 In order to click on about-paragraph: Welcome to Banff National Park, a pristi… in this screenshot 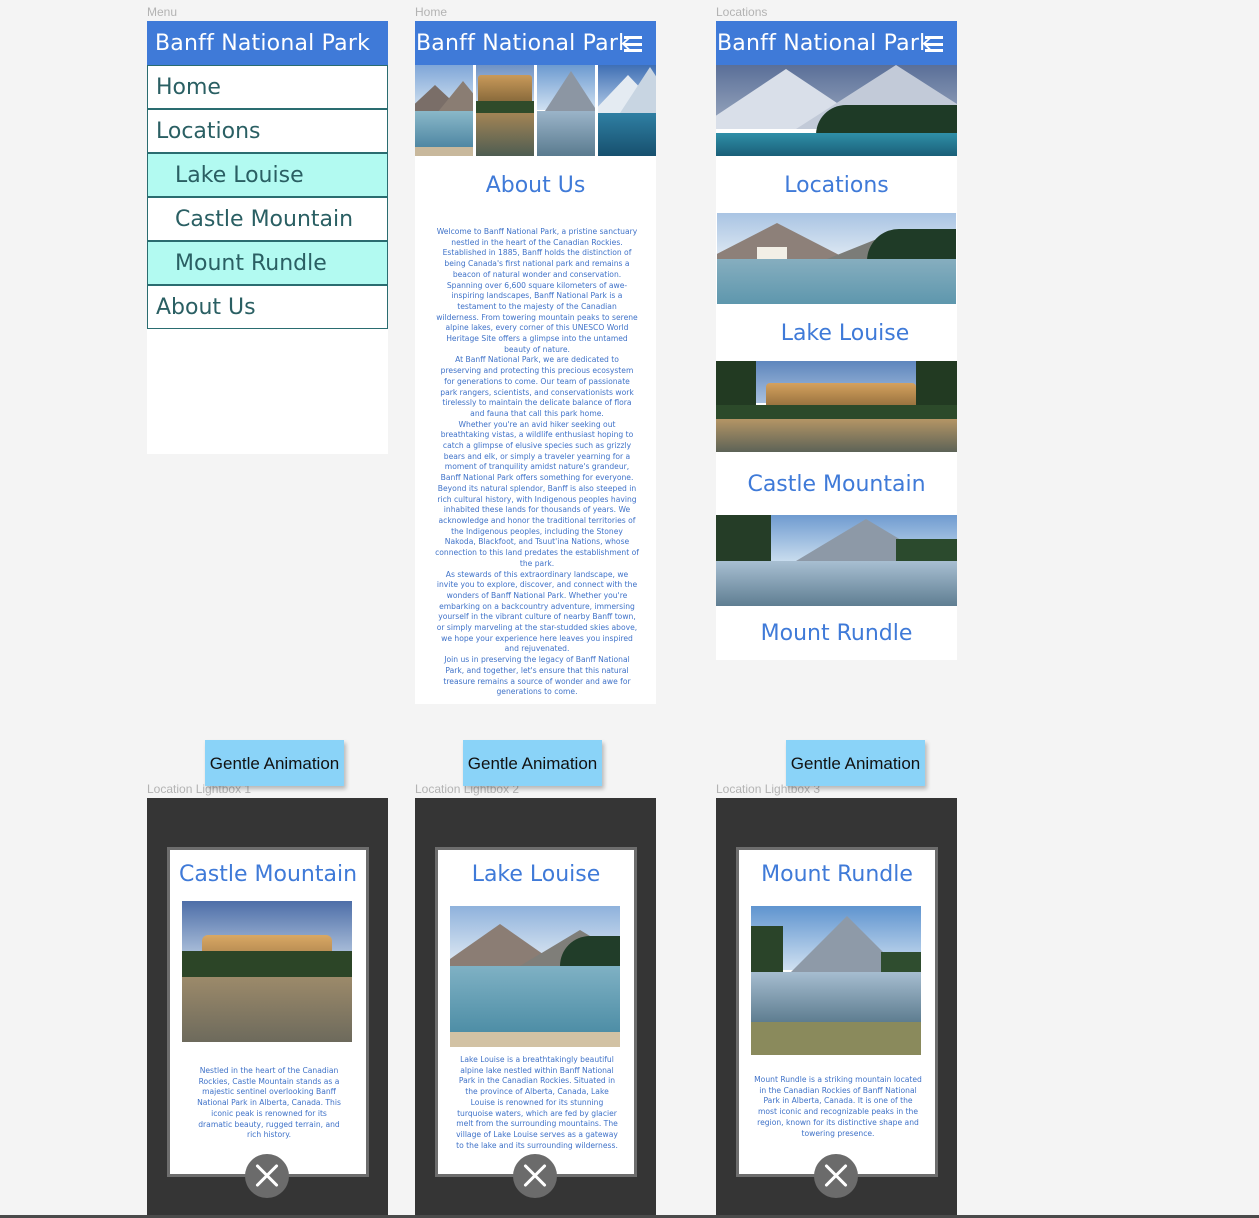, I will do `click(537, 290)`.